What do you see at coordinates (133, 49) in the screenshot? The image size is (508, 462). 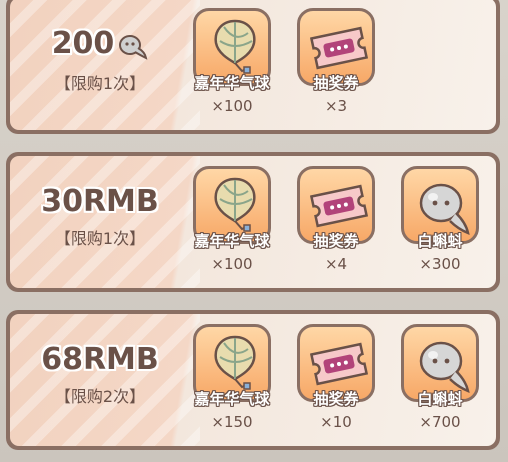 I see `tadpole-currency-icon` at bounding box center [133, 49].